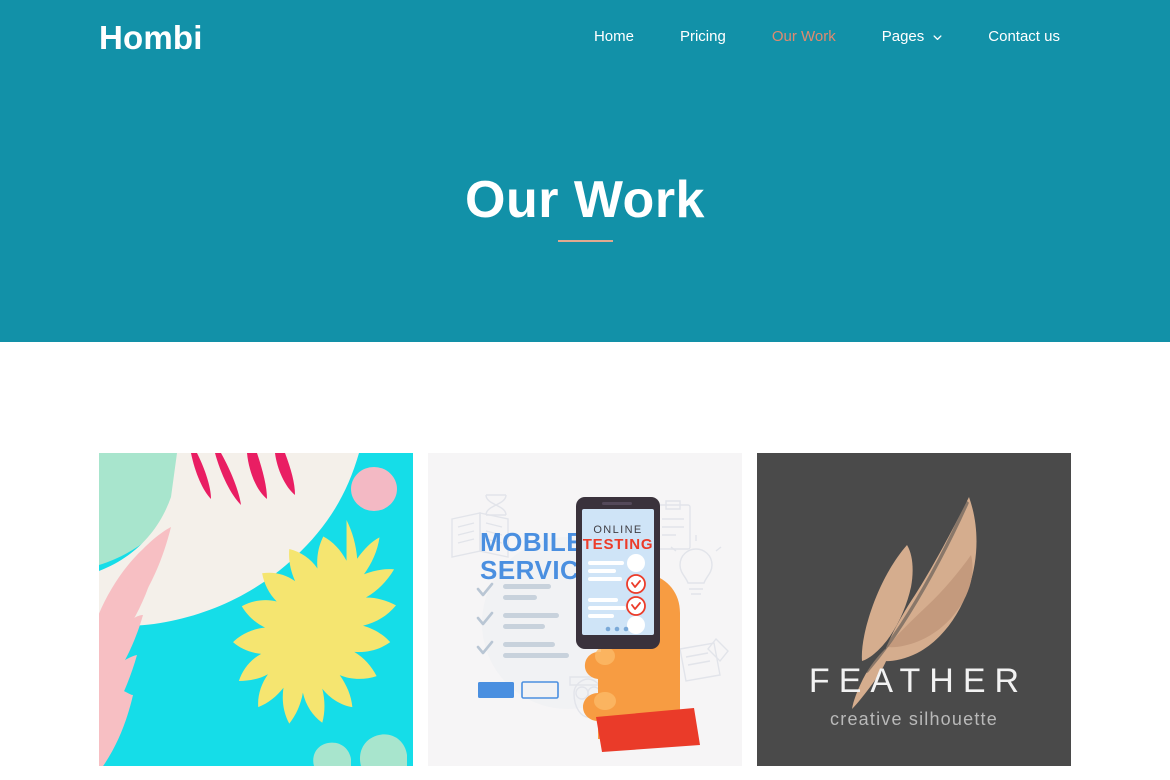 This screenshot has width=1170, height=780. What do you see at coordinates (532, 542) in the screenshot?
I see `mobile-service-line1: MOBILE` at bounding box center [532, 542].